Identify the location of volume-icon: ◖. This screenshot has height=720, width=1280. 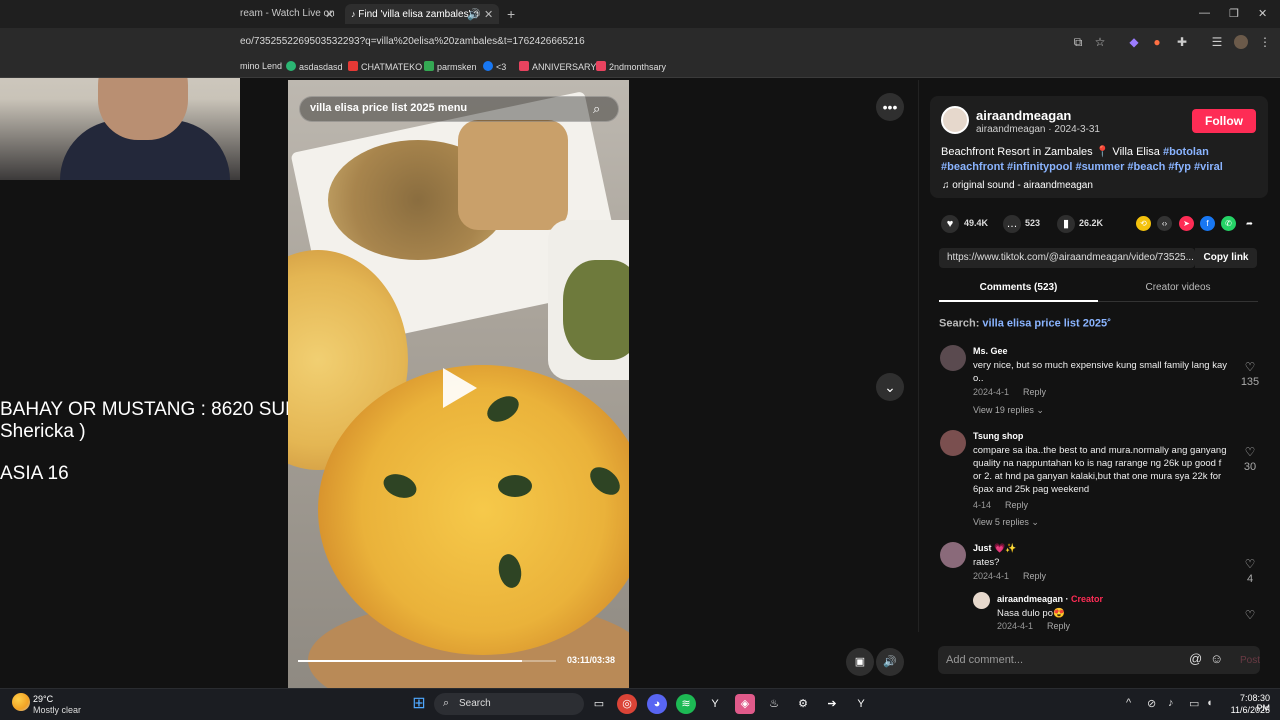
(1209, 703).